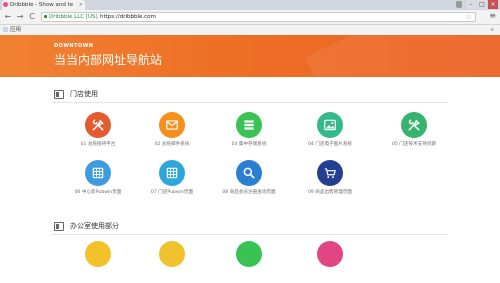 The width and height of the screenshot is (500, 283). I want to click on tile-label: 03 集中存储系统, so click(249, 144).